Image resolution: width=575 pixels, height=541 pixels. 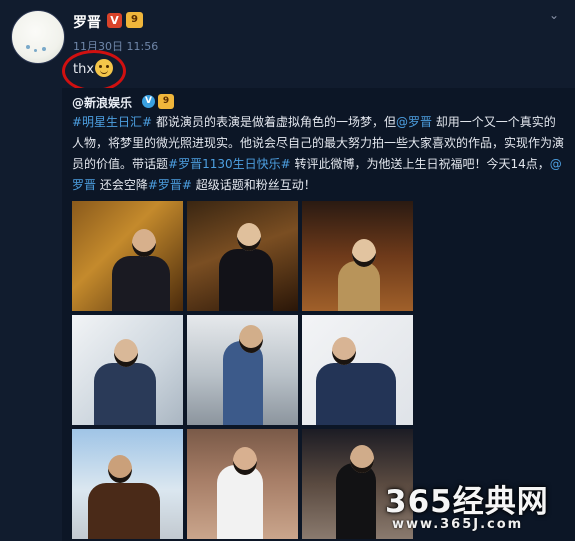 I want to click on repost-text-segment: 转评此微博，为他送上生日祝福吧！今天14点，, so click(x=420, y=164).